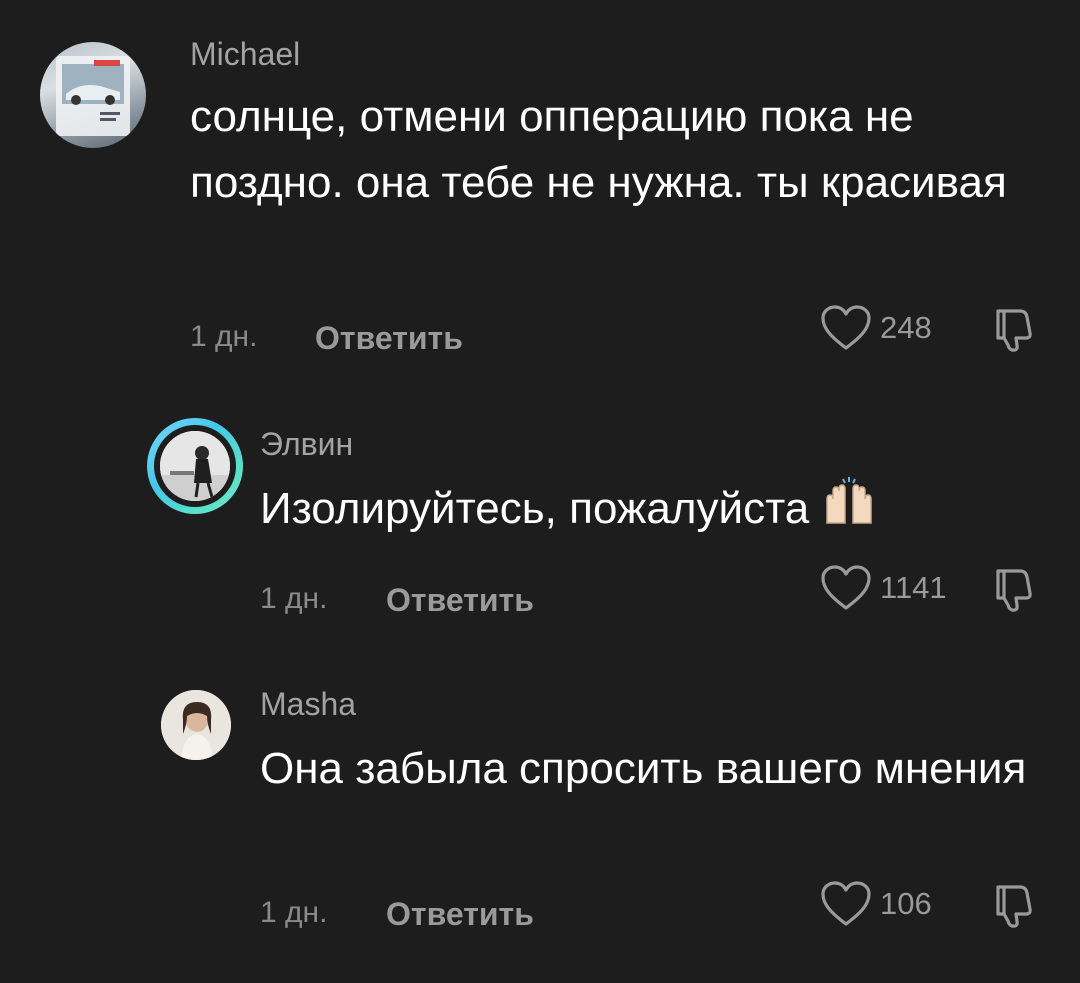  What do you see at coordinates (876, 904) in the screenshot?
I see `like-button: 106` at bounding box center [876, 904].